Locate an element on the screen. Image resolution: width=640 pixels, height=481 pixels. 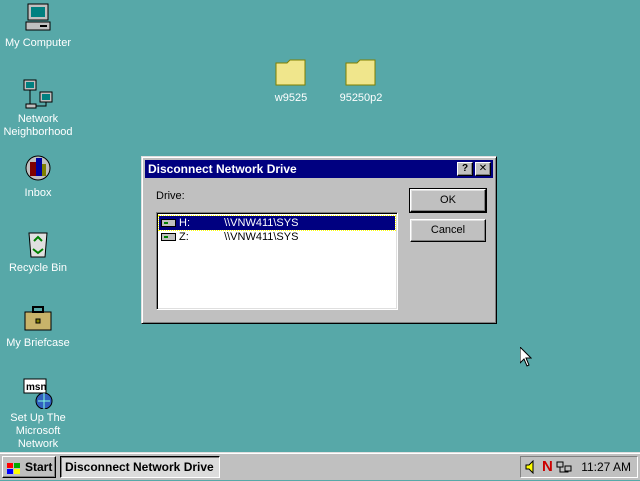
drive-list: H: \\VNW411\SYS Z: \\VNW411\SYS is located at coordinates (277, 261).